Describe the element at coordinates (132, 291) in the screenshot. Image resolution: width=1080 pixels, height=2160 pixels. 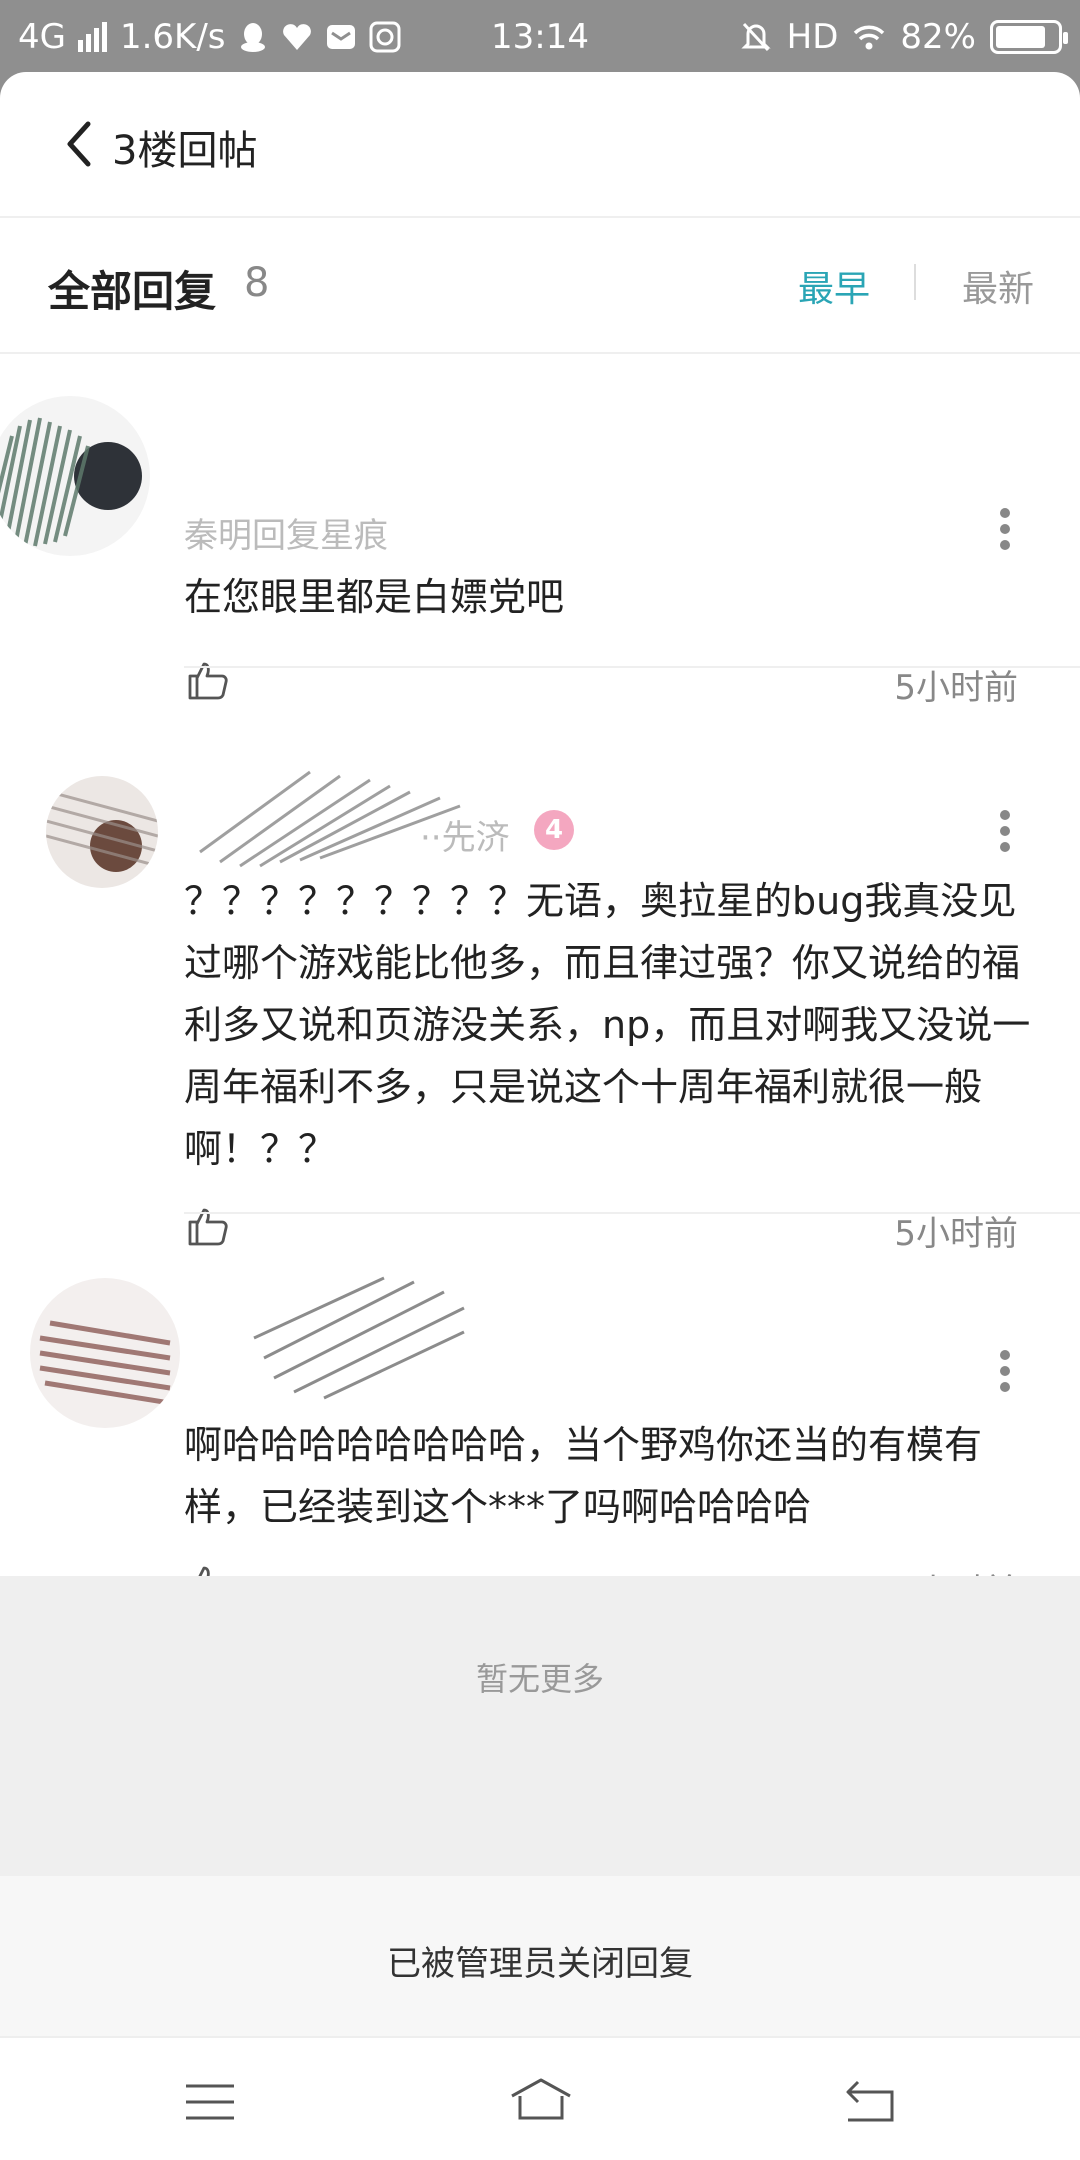
I see `all-replies-label: 全部回复` at that location.